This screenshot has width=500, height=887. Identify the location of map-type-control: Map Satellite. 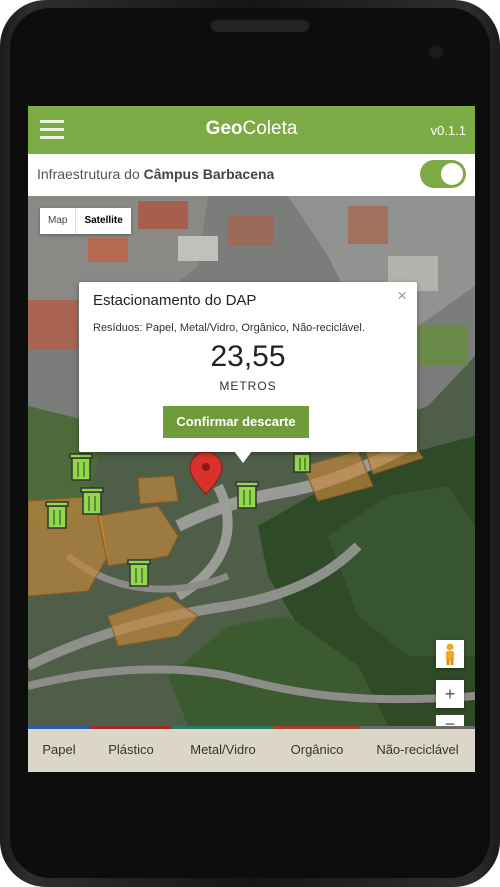
(85, 221).